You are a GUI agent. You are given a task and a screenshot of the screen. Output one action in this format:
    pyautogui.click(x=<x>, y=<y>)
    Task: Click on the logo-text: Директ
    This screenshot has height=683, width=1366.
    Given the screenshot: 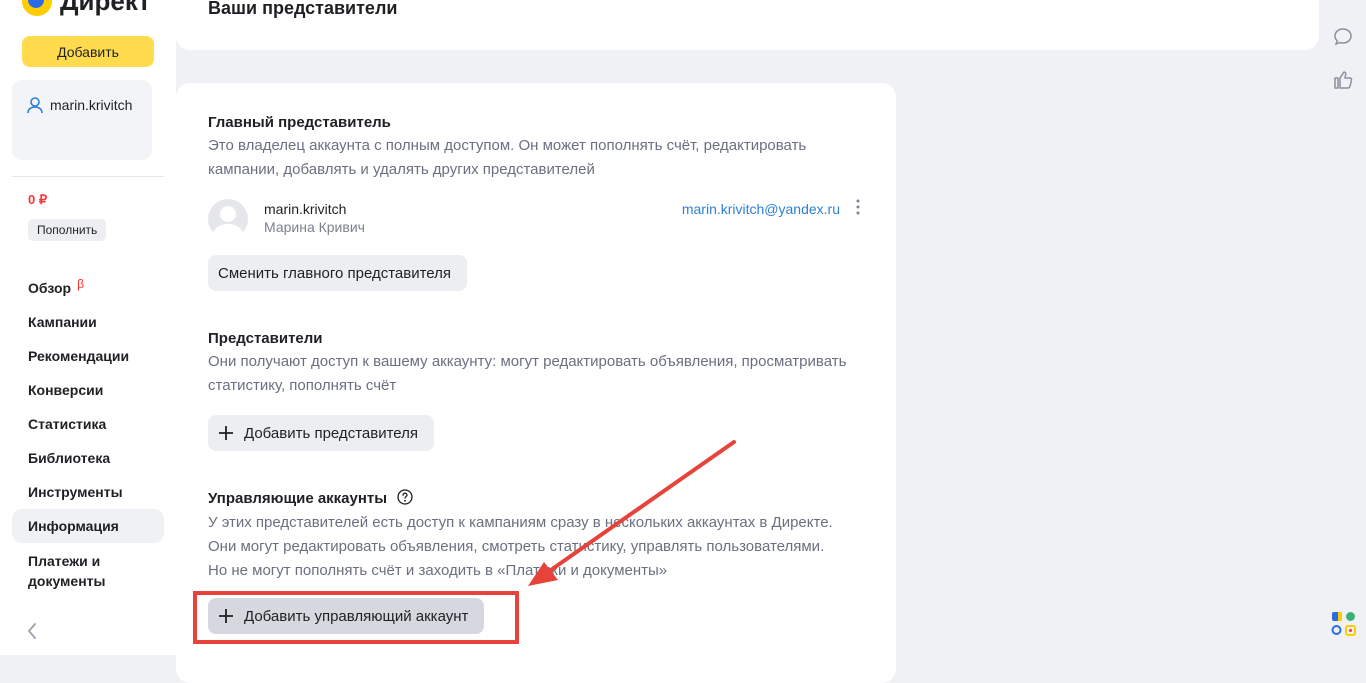 What is the action you would take?
    pyautogui.click(x=105, y=8)
    